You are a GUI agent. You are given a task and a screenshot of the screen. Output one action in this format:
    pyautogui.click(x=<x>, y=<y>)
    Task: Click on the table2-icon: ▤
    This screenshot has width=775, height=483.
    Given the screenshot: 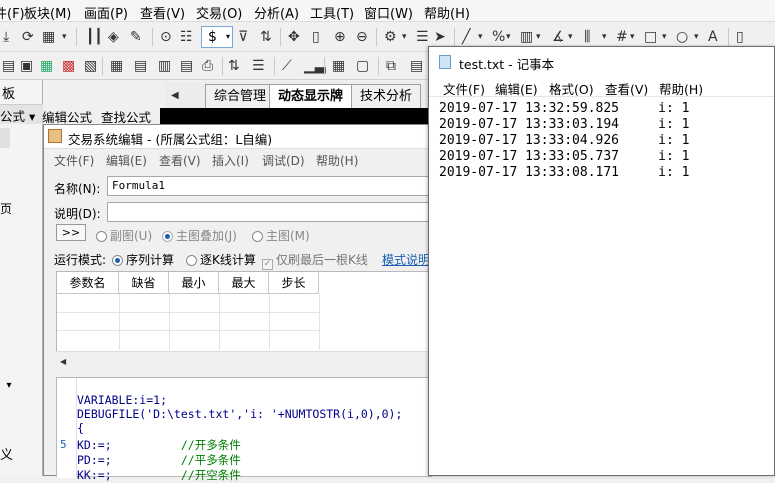 What is the action you would take?
    pyautogui.click(x=140, y=66)
    